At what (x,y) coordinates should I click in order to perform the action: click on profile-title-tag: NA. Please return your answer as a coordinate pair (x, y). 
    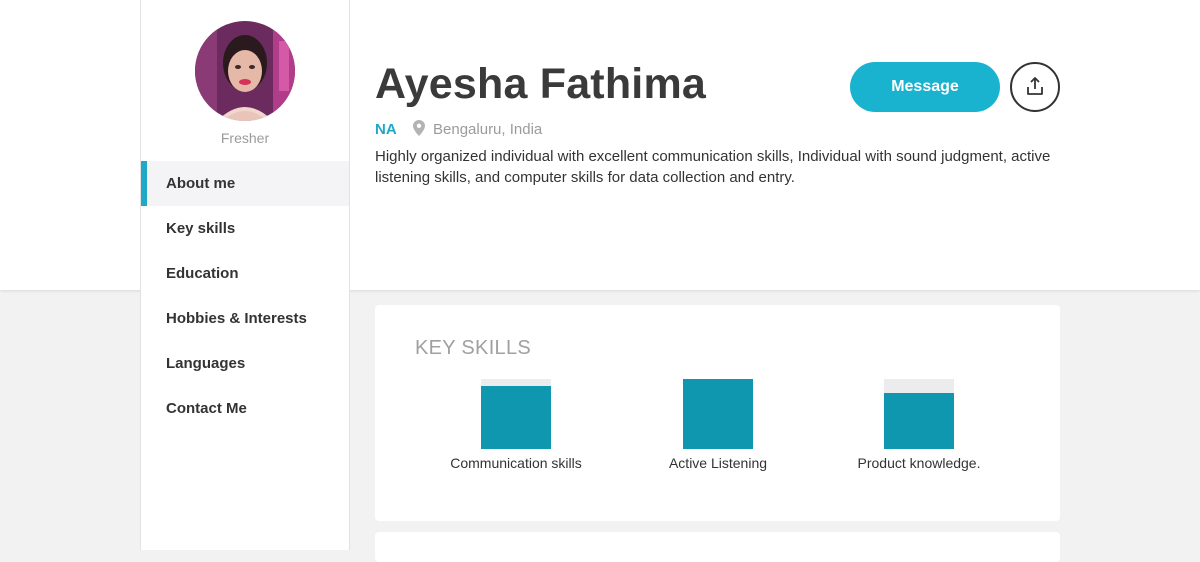
    Looking at the image, I should click on (386, 129).